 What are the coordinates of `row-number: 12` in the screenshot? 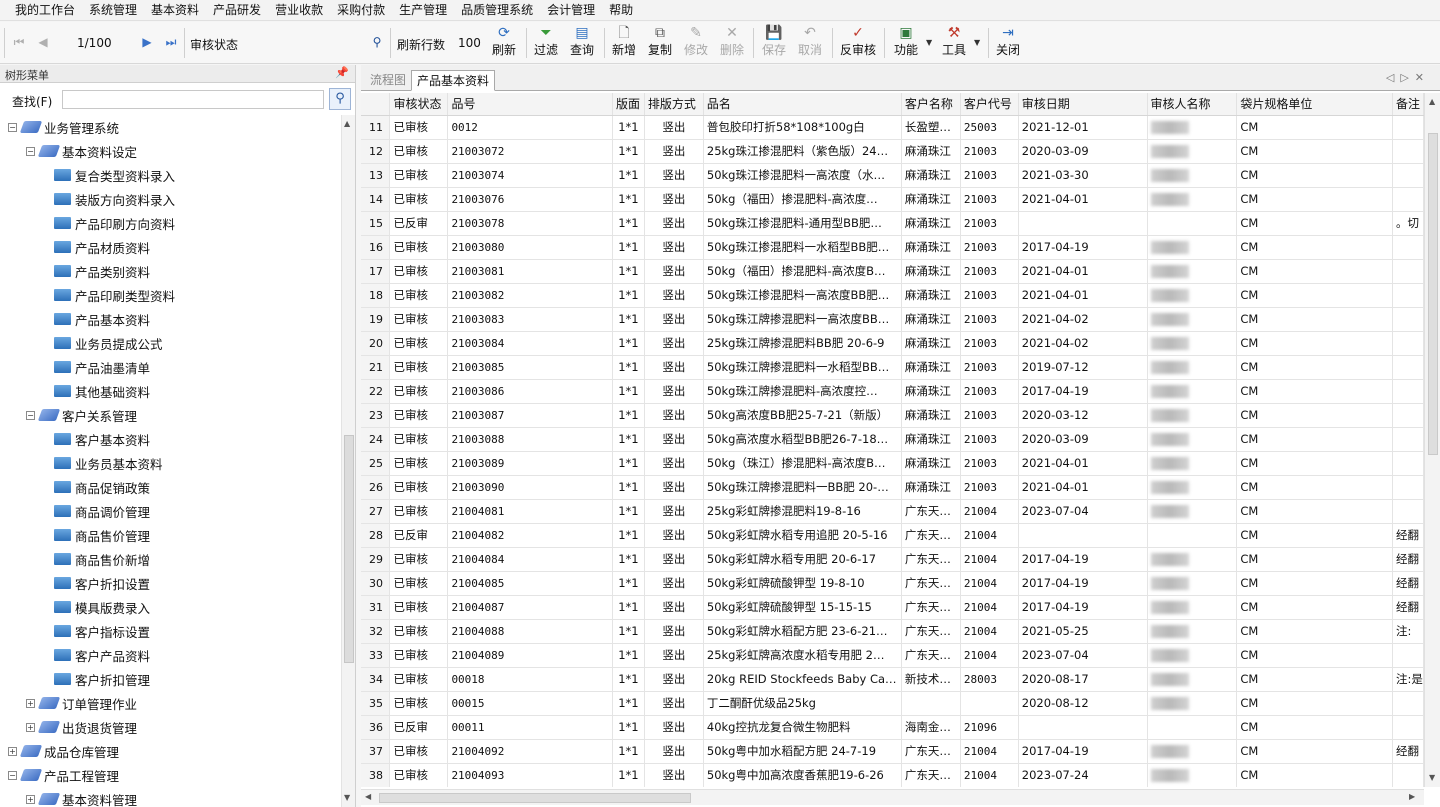 It's located at (376, 151).